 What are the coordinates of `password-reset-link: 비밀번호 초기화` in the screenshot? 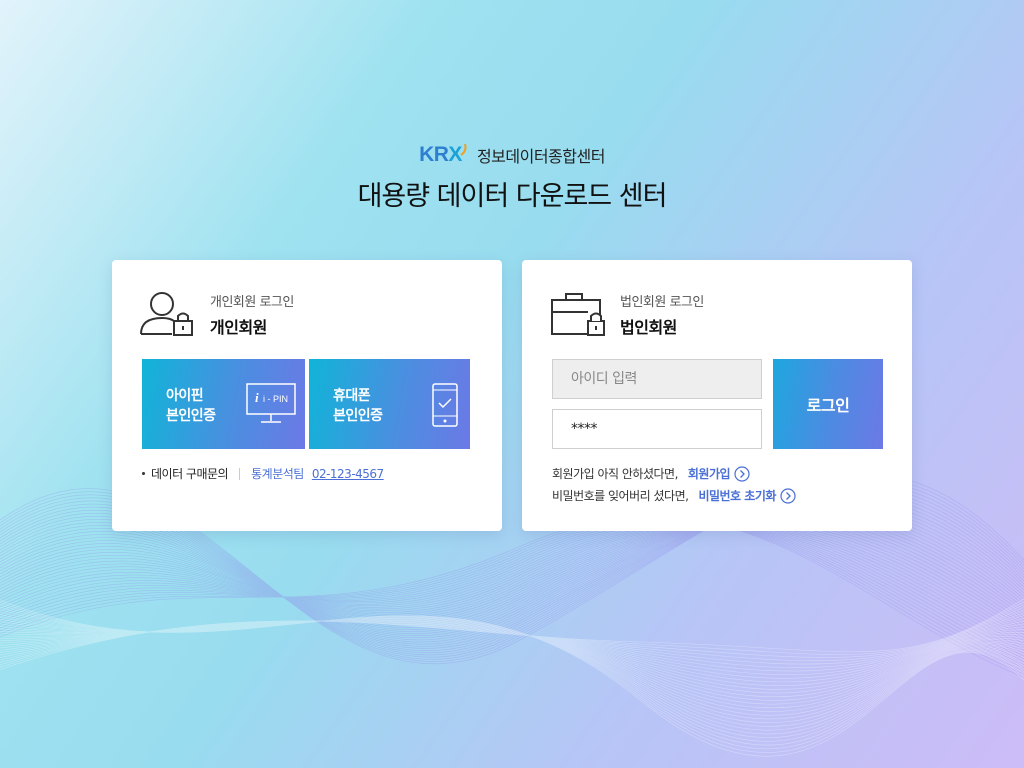 It's located at (747, 495).